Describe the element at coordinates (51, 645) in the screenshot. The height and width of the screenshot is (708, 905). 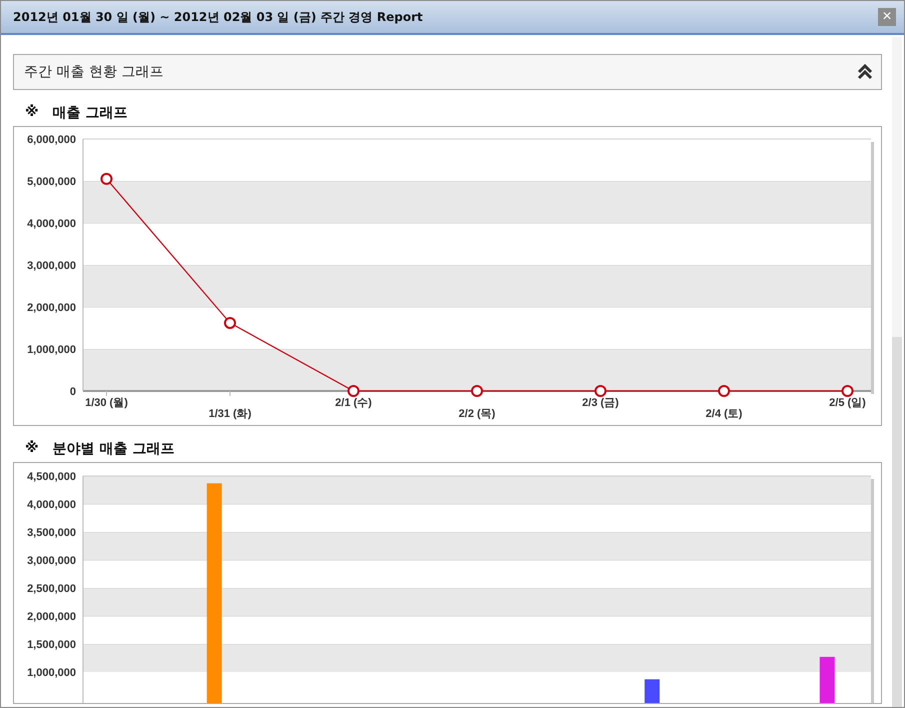
I see `axis-label: 1,500,000` at that location.